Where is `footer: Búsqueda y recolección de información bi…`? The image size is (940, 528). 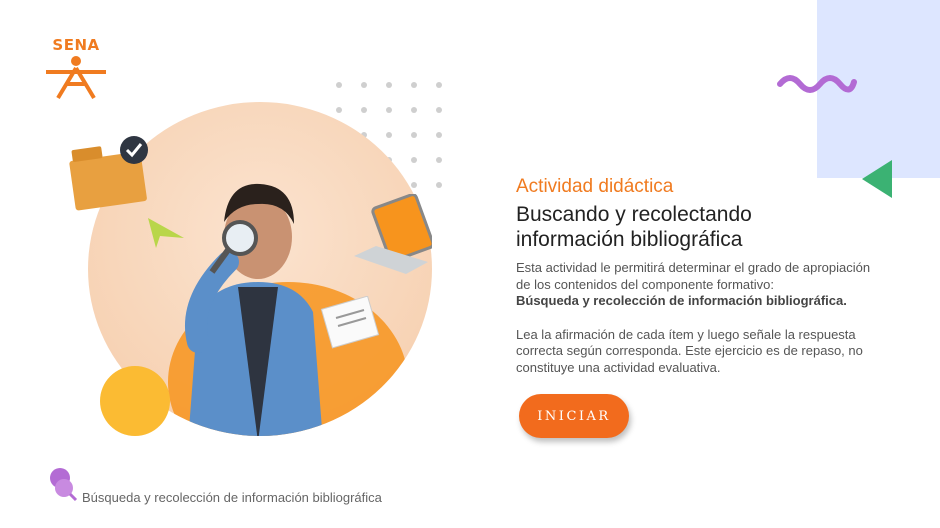 footer: Búsqueda y recolección de información bi… is located at coordinates (215, 486).